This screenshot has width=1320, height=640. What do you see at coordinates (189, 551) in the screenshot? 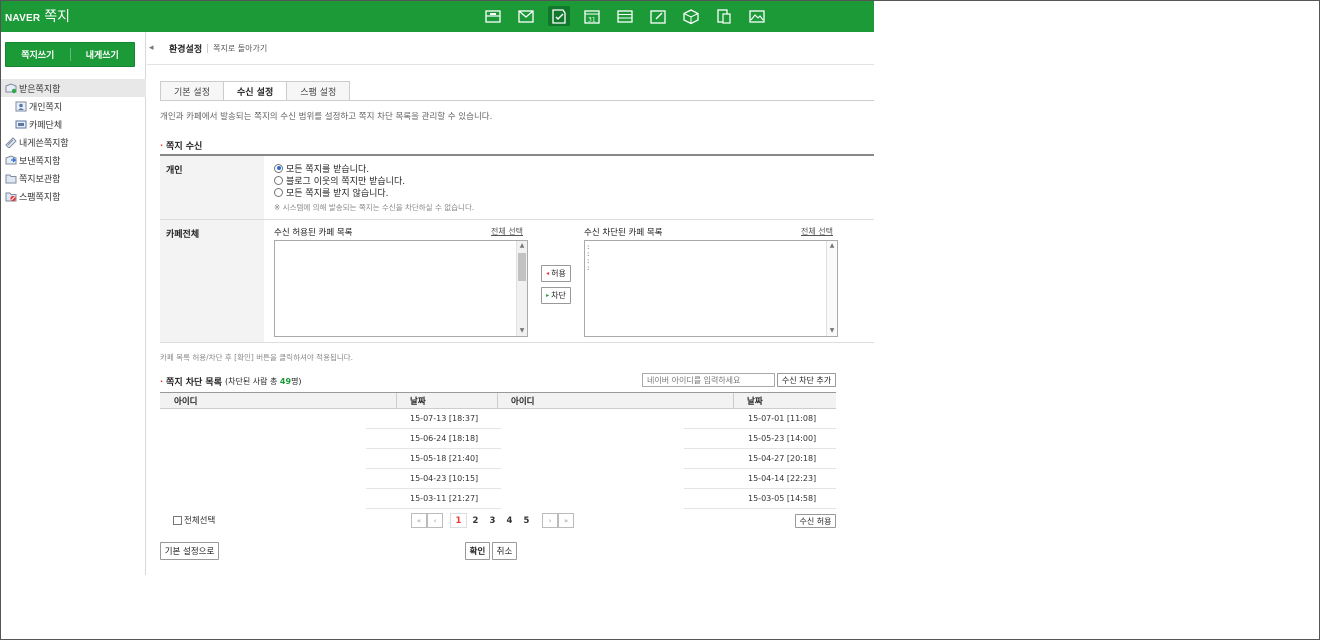
I see `reset-default-button: 기본 설정으로` at bounding box center [189, 551].